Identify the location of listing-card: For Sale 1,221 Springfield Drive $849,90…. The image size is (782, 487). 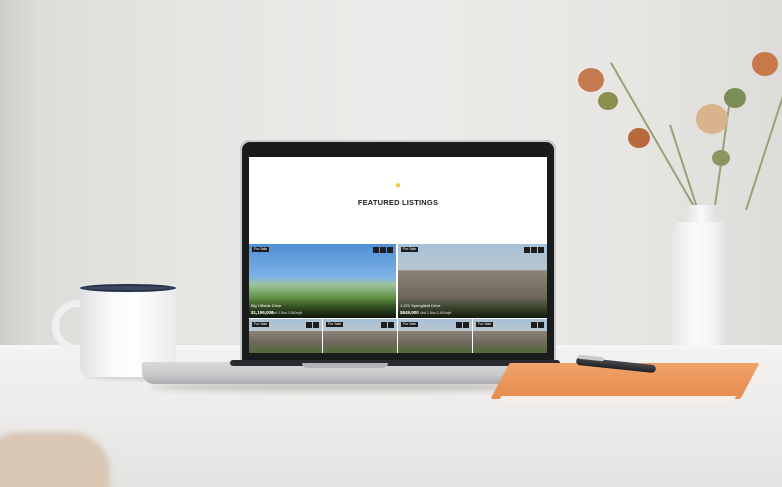
(472, 281).